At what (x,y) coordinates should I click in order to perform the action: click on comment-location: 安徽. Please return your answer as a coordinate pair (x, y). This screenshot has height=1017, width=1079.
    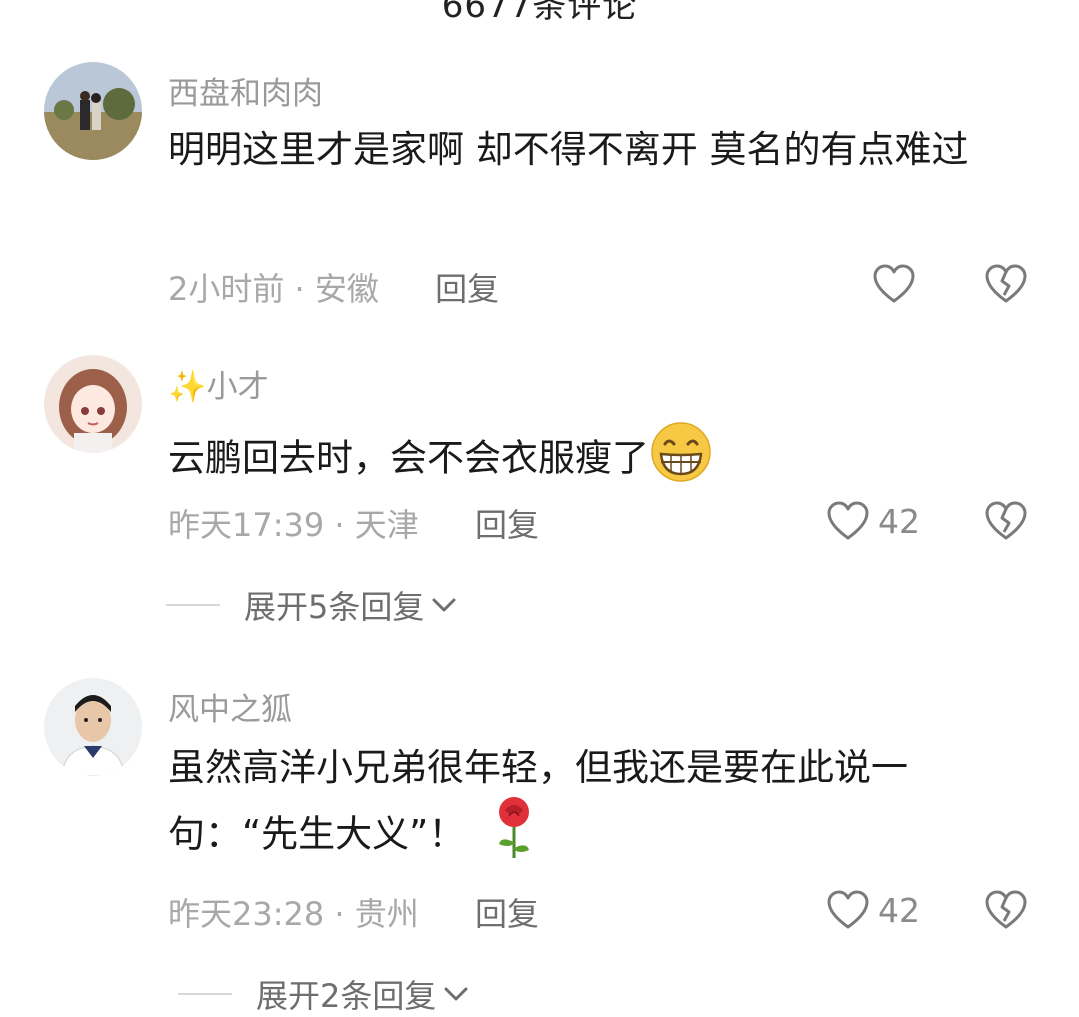
    Looking at the image, I should click on (346, 289).